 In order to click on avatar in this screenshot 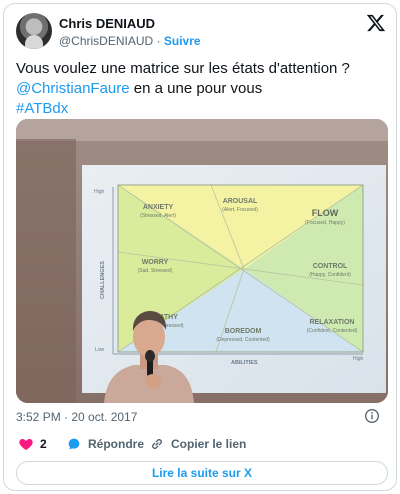, I will do `click(34, 31)`.